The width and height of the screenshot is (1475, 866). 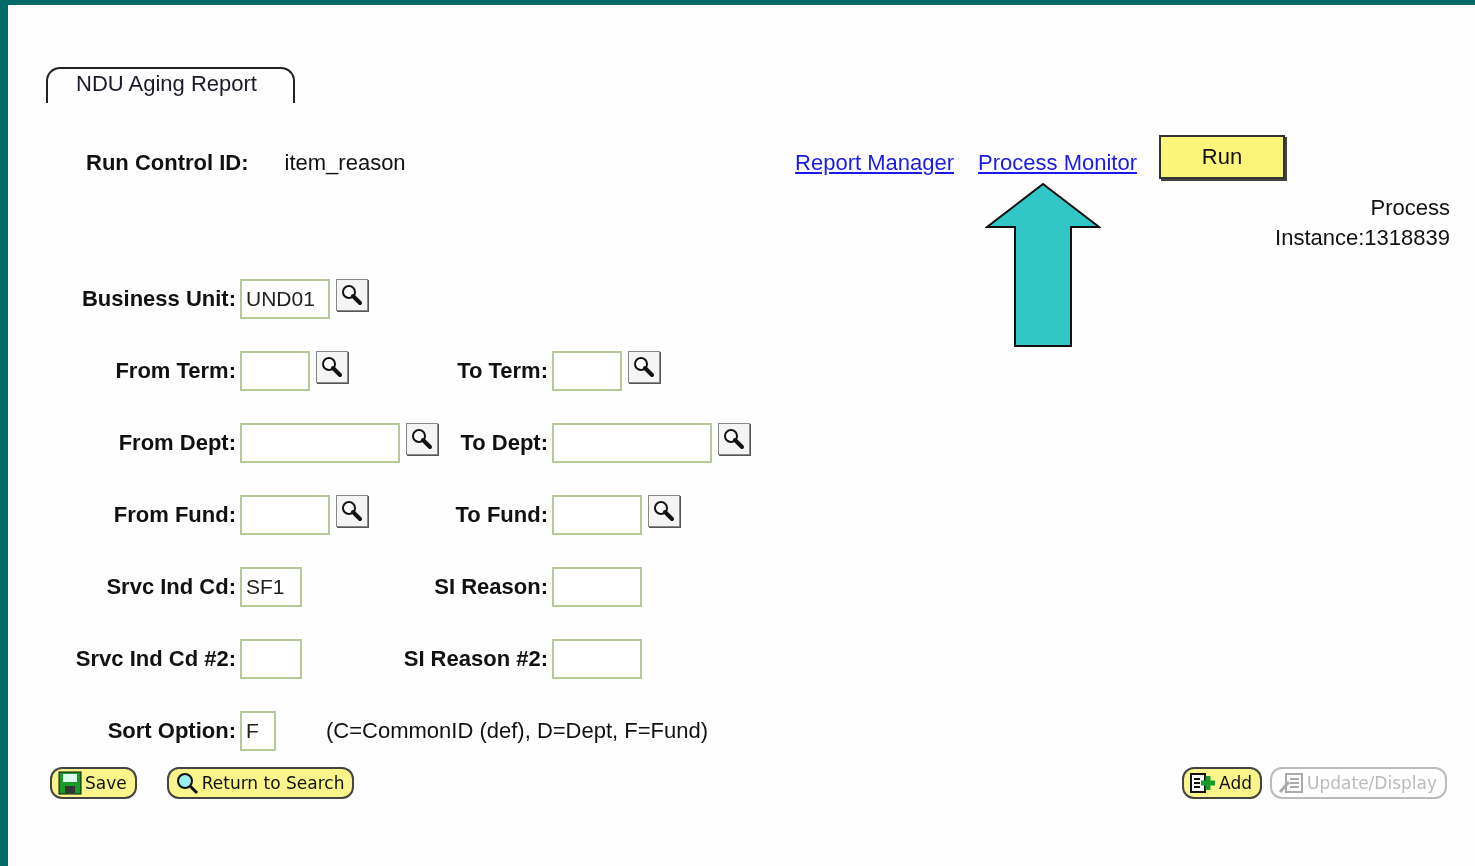 What do you see at coordinates (1222, 783) in the screenshot?
I see `add-button: Add` at bounding box center [1222, 783].